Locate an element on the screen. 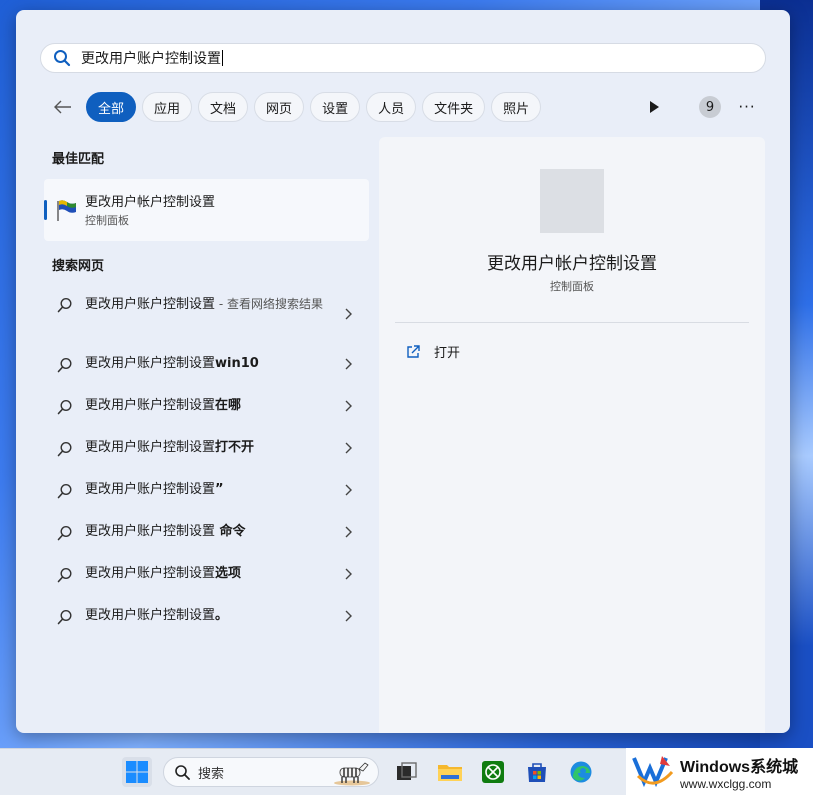  web-result-item: 更改用户账户控制设置选项 is located at coordinates (206, 574).